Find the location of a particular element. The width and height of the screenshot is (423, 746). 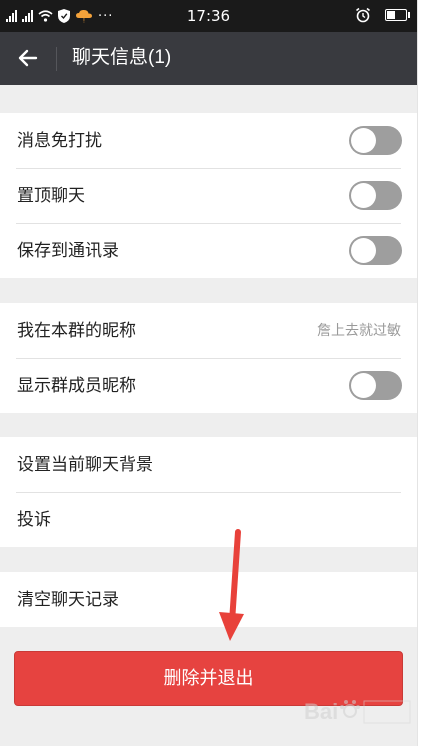

watermark-logo-icon: Bai is located at coordinates (357, 711).